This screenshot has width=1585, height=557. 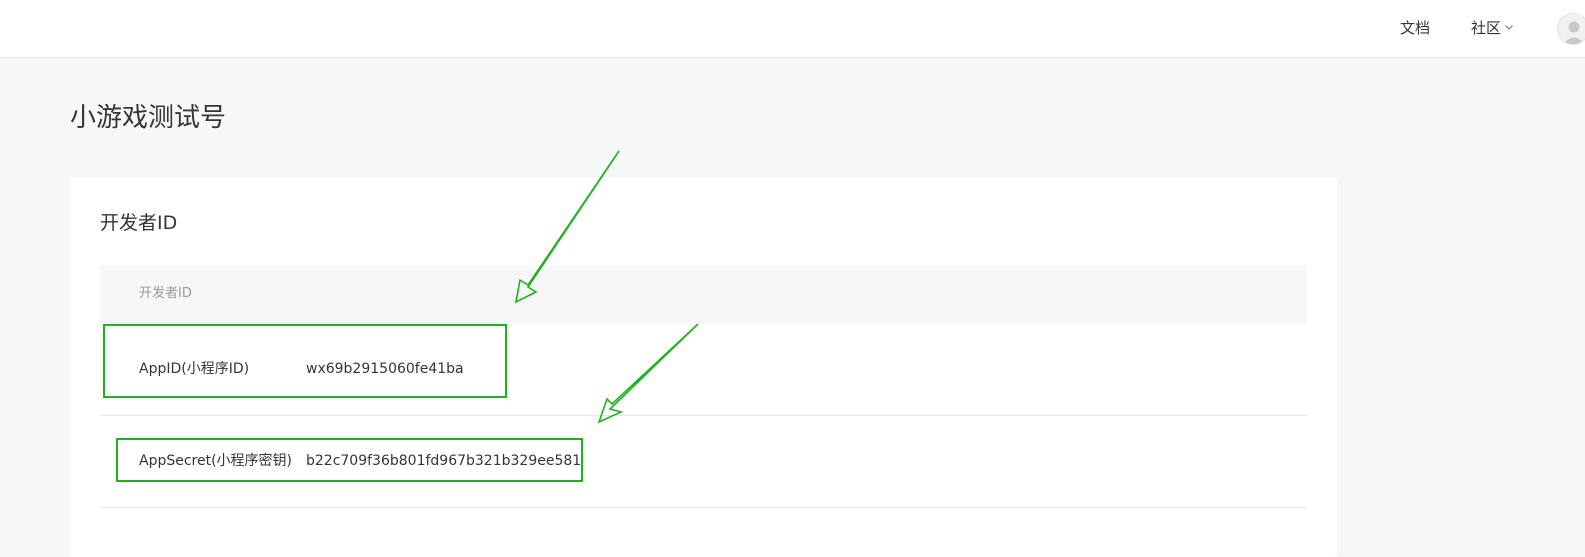 What do you see at coordinates (1509, 27) in the screenshot?
I see `chevron-down-icon` at bounding box center [1509, 27].